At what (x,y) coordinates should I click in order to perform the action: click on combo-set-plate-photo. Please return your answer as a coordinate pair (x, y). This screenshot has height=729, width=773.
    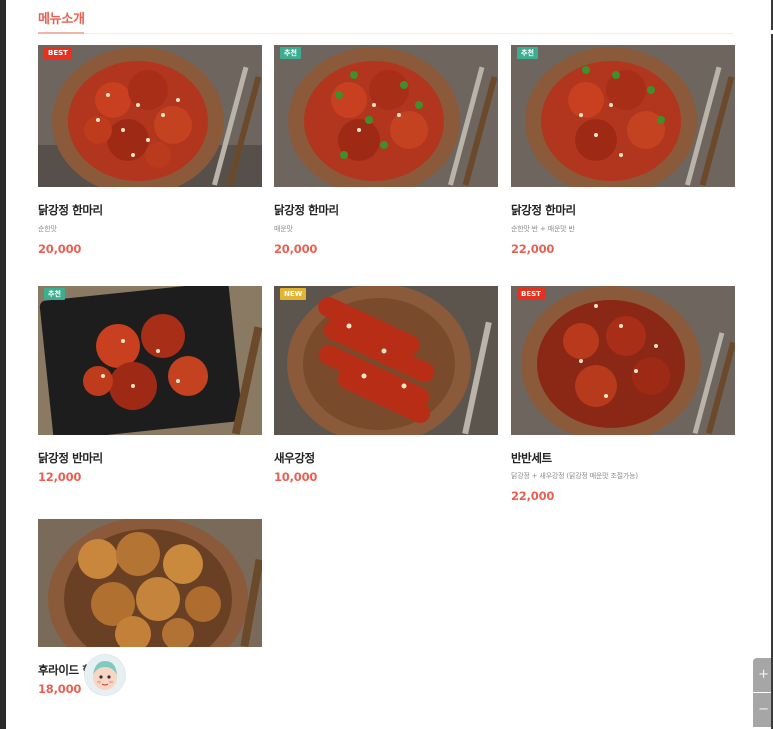
    Looking at the image, I should click on (623, 360).